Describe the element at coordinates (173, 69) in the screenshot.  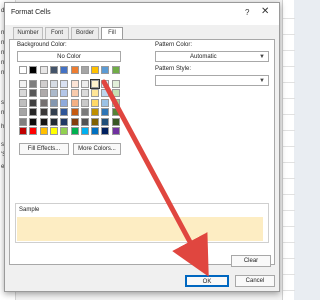
I see `pattern-style-label: Pattern Style:` at that location.